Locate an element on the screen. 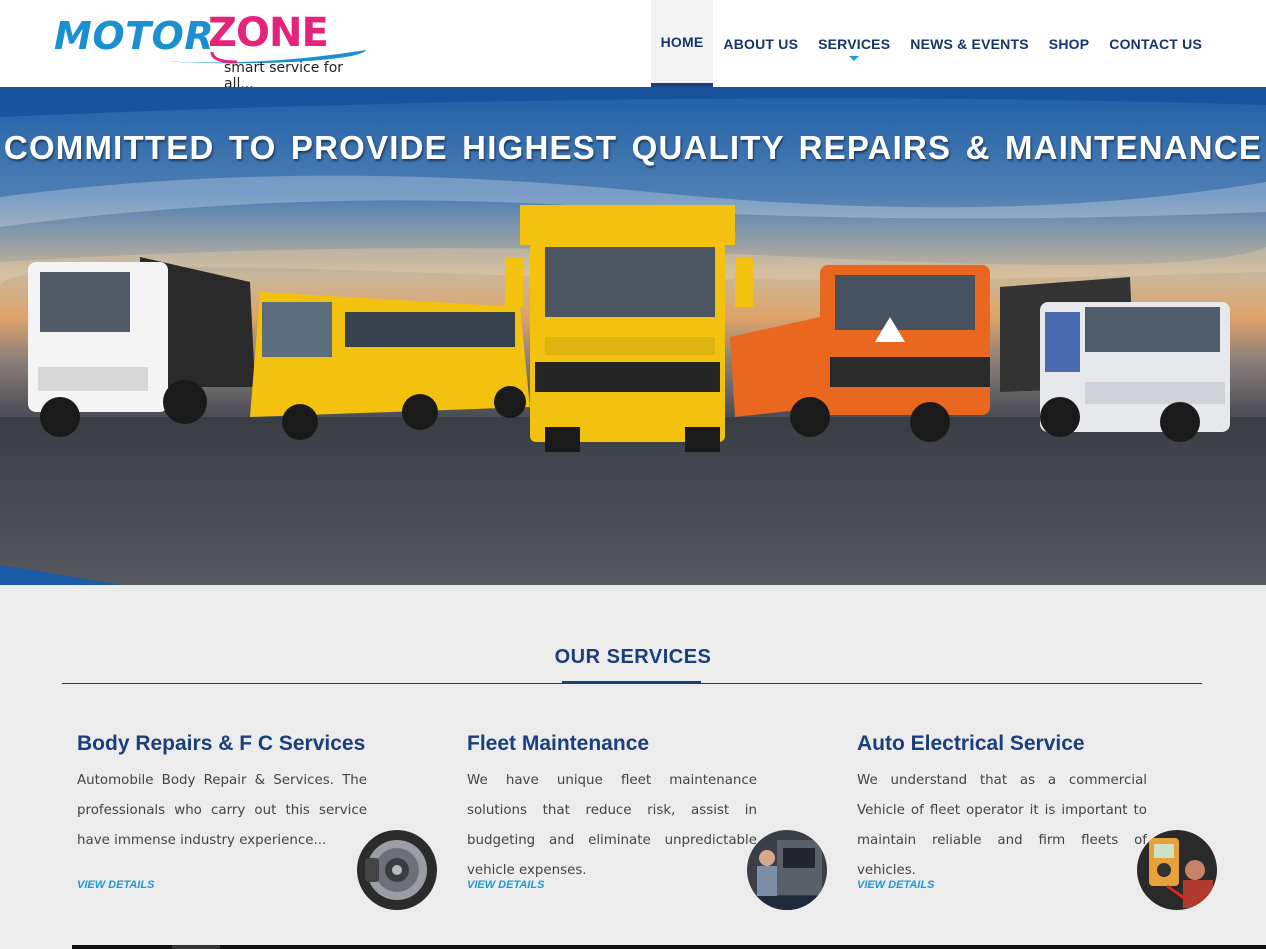 This screenshot has height=949, width=1266. electrical-meter-image is located at coordinates (1177, 870).